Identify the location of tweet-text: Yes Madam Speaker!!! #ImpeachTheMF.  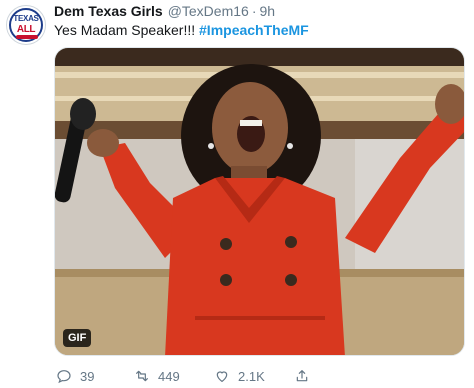
(181, 30).